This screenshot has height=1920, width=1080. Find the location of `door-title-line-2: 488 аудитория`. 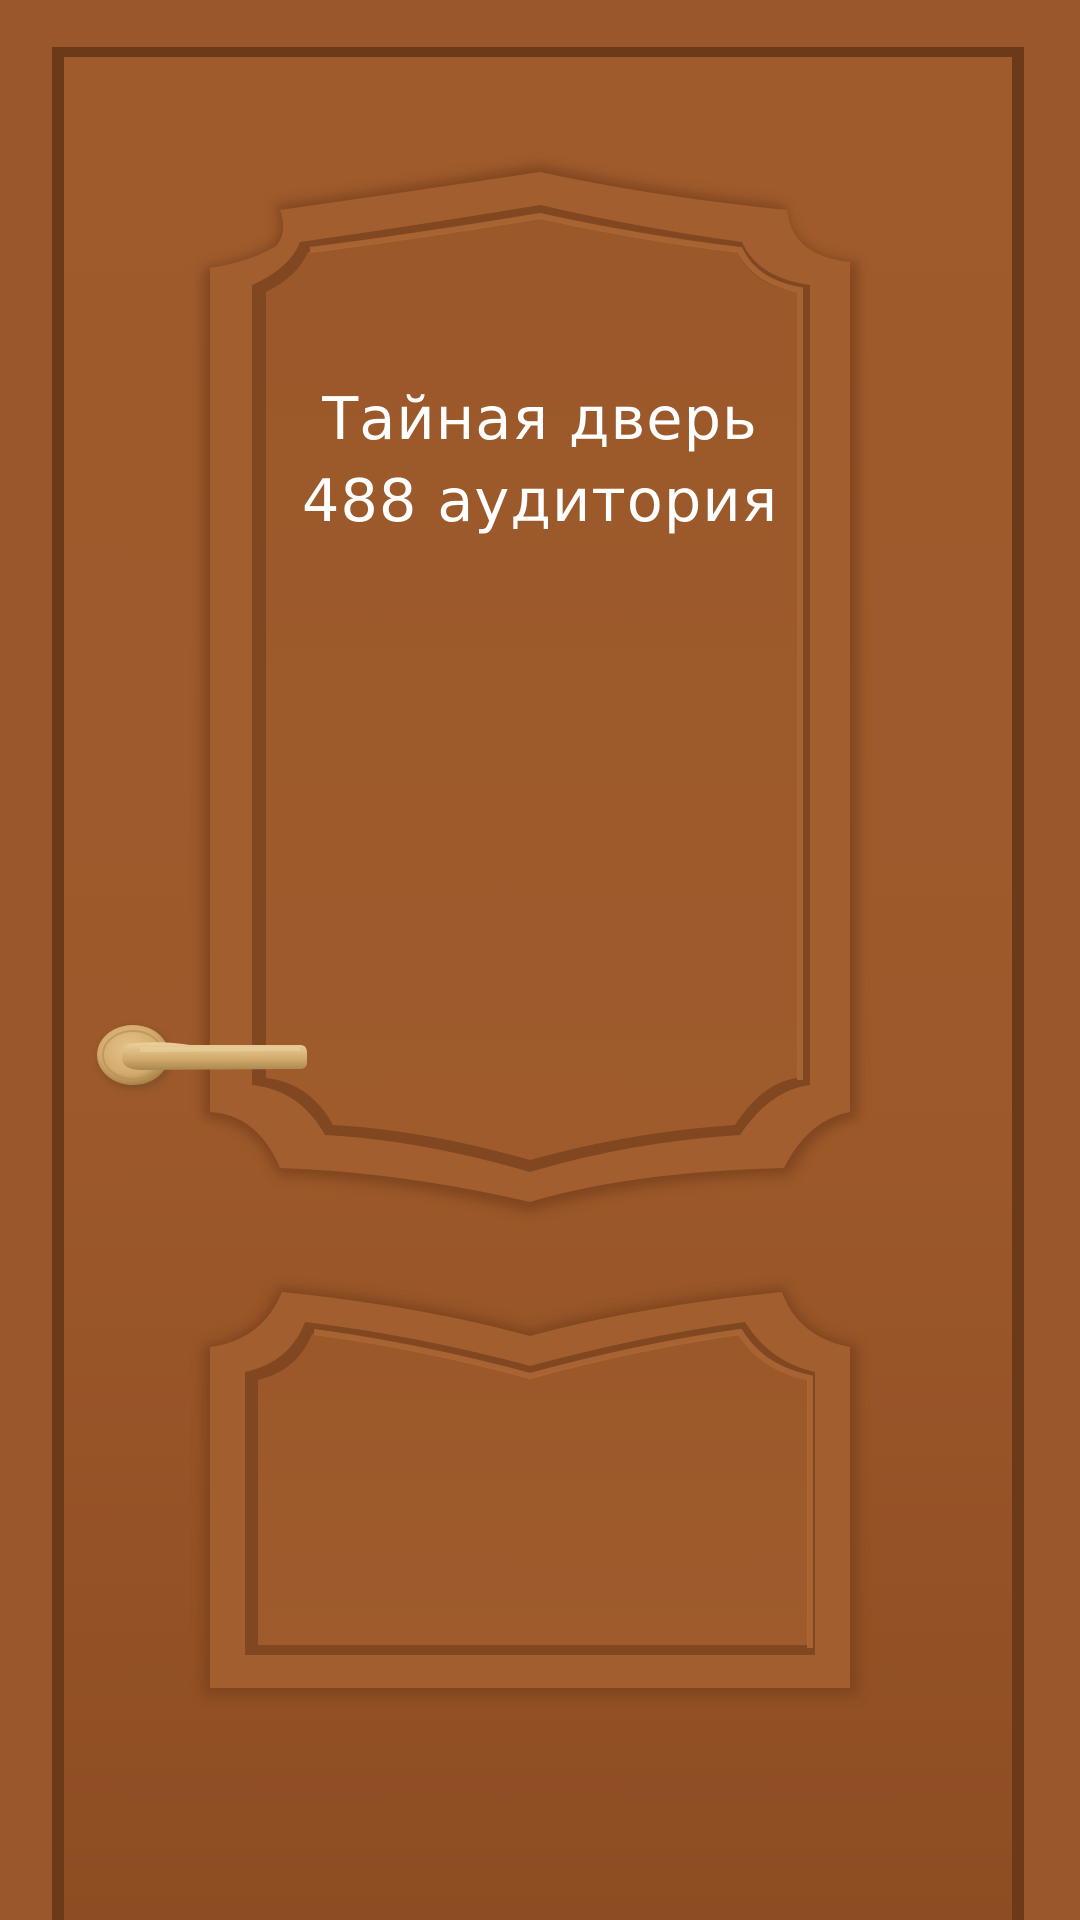

door-title-line-2: 488 аудитория is located at coordinates (540, 500).